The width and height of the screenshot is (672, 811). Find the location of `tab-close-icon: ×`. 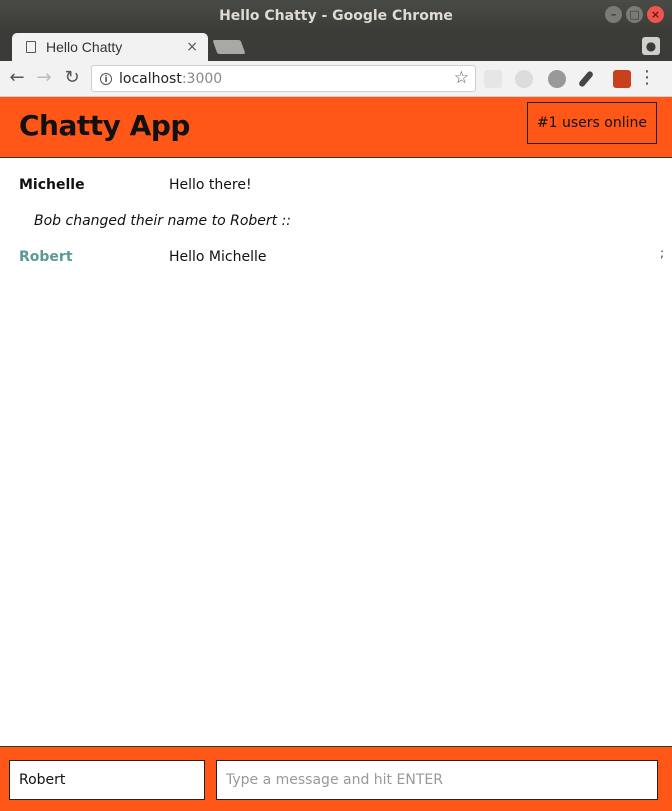

tab-close-icon: × is located at coordinates (192, 47).